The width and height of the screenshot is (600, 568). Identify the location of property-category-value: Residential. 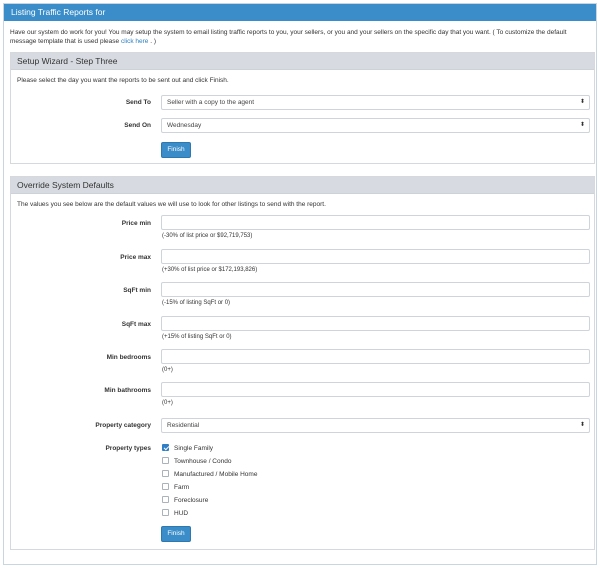
(183, 425).